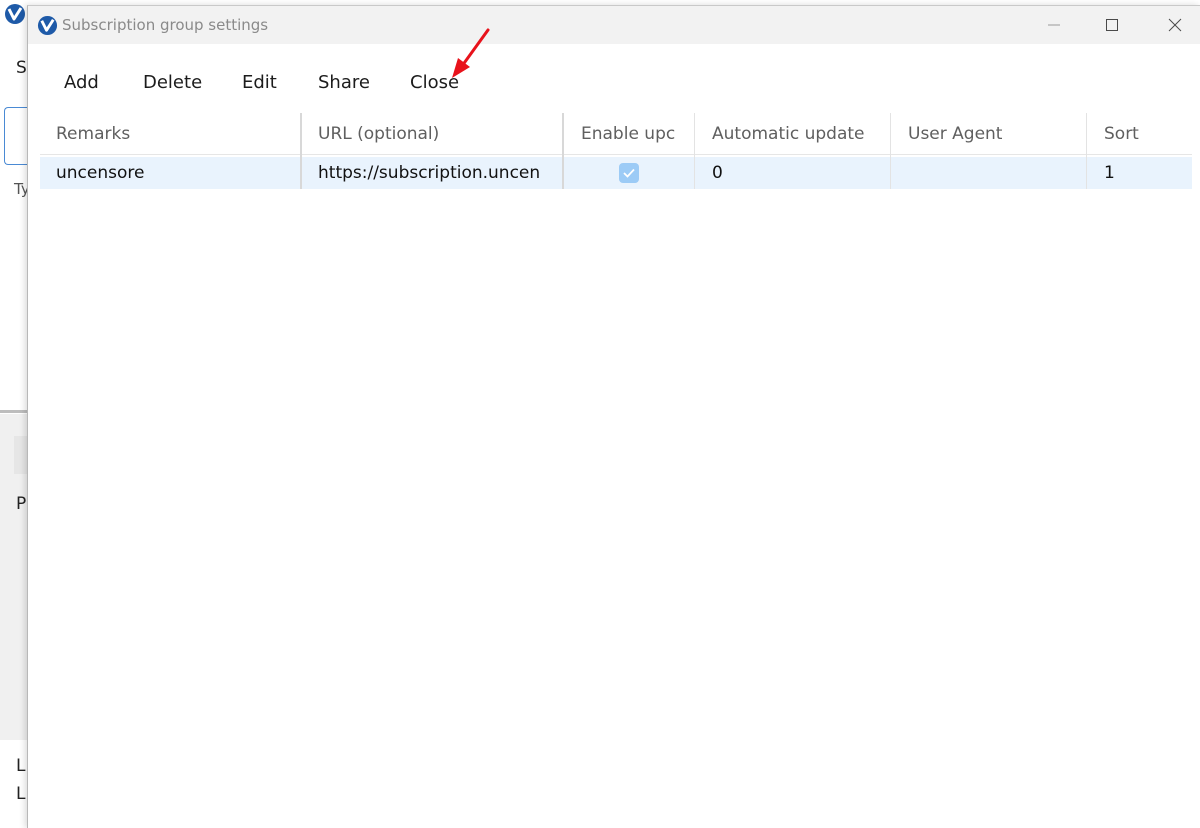  I want to click on cell-sort: 1, so click(1140, 173).